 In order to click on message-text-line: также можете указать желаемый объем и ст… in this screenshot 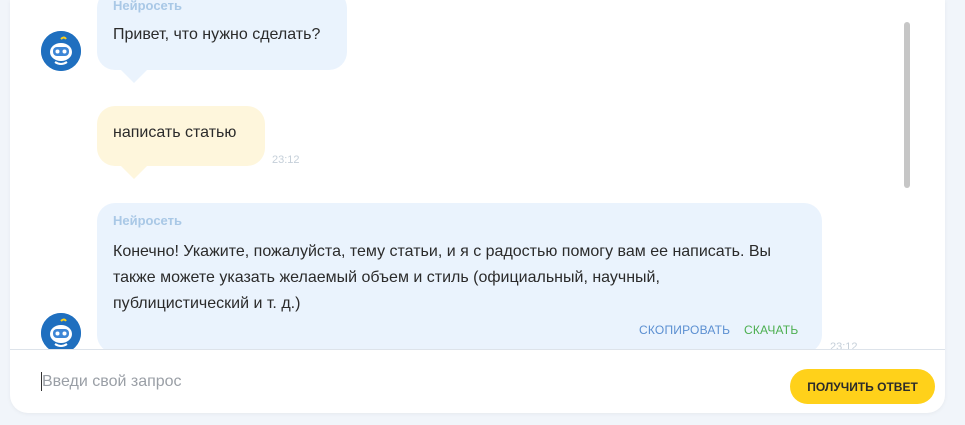, I will do `click(386, 277)`.